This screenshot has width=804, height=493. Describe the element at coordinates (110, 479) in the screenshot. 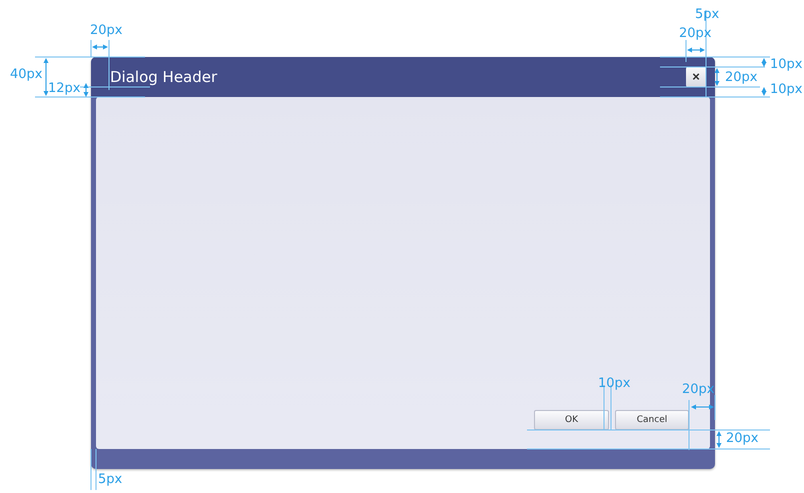

I see `dimension-label: 5px` at that location.